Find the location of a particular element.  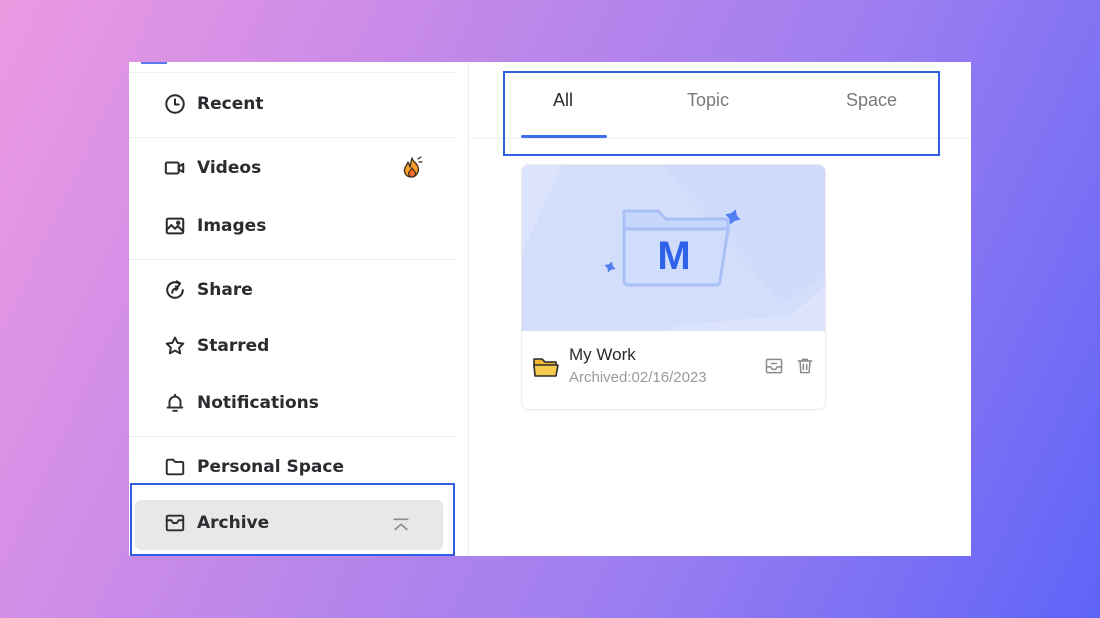

sidebar-item-recent: Recent is located at coordinates (213, 104).